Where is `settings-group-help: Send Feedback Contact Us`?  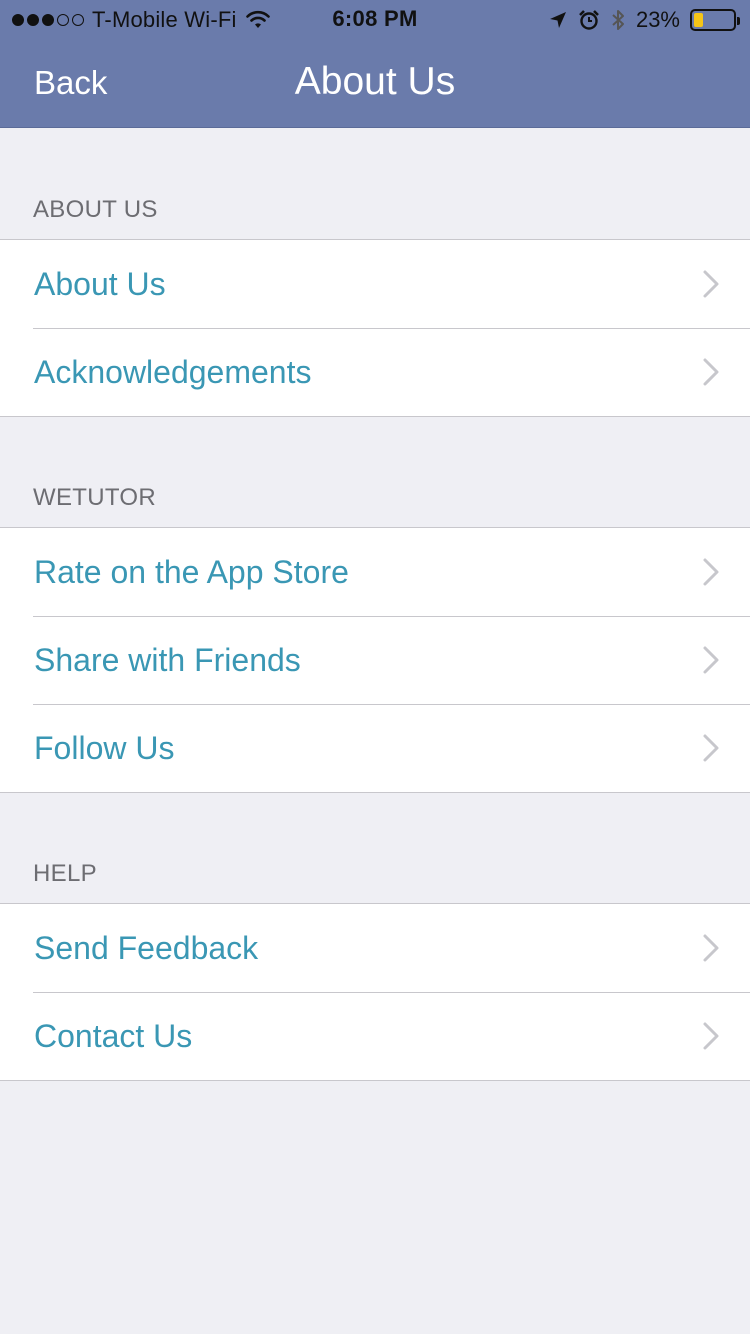
settings-group-help: Send Feedback Contact Us is located at coordinates (375, 992).